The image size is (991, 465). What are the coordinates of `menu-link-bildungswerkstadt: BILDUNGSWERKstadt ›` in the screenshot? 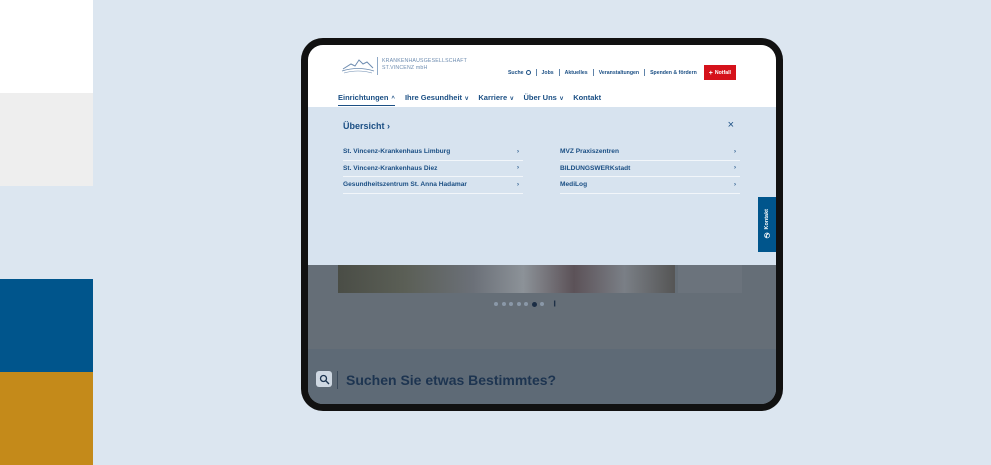 It's located at (650, 169).